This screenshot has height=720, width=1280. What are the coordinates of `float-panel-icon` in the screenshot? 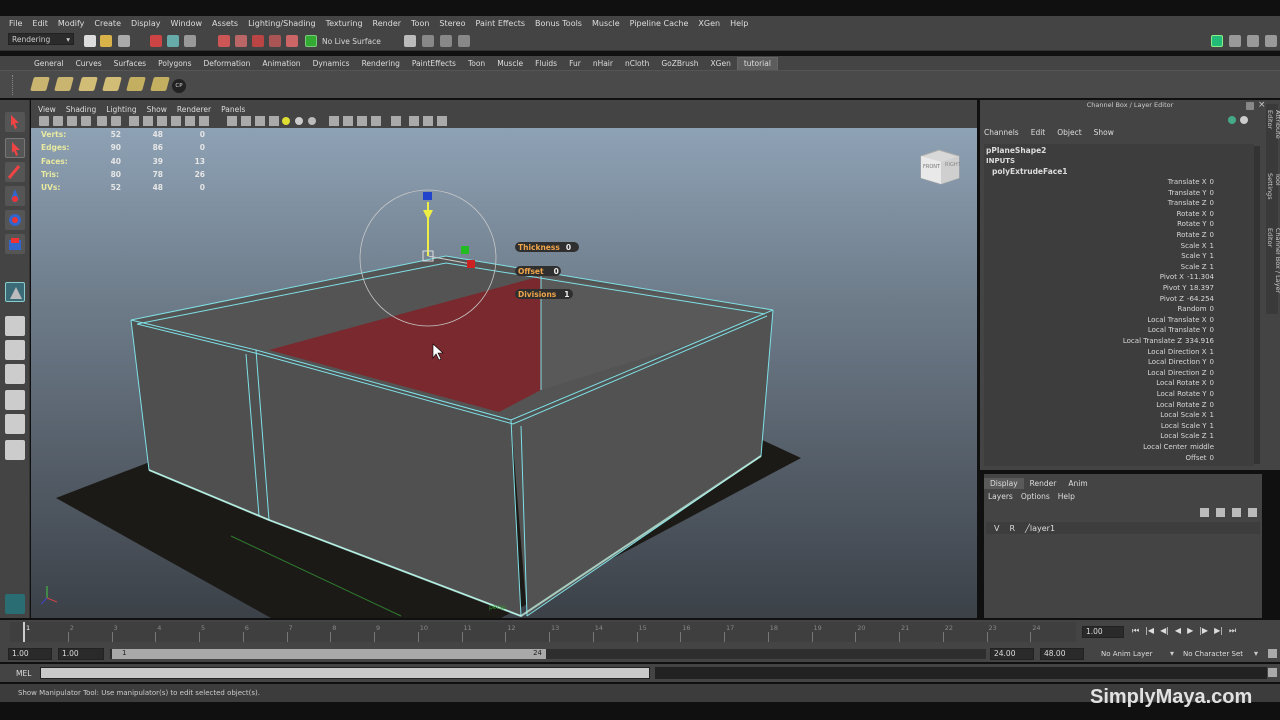 It's located at (1250, 106).